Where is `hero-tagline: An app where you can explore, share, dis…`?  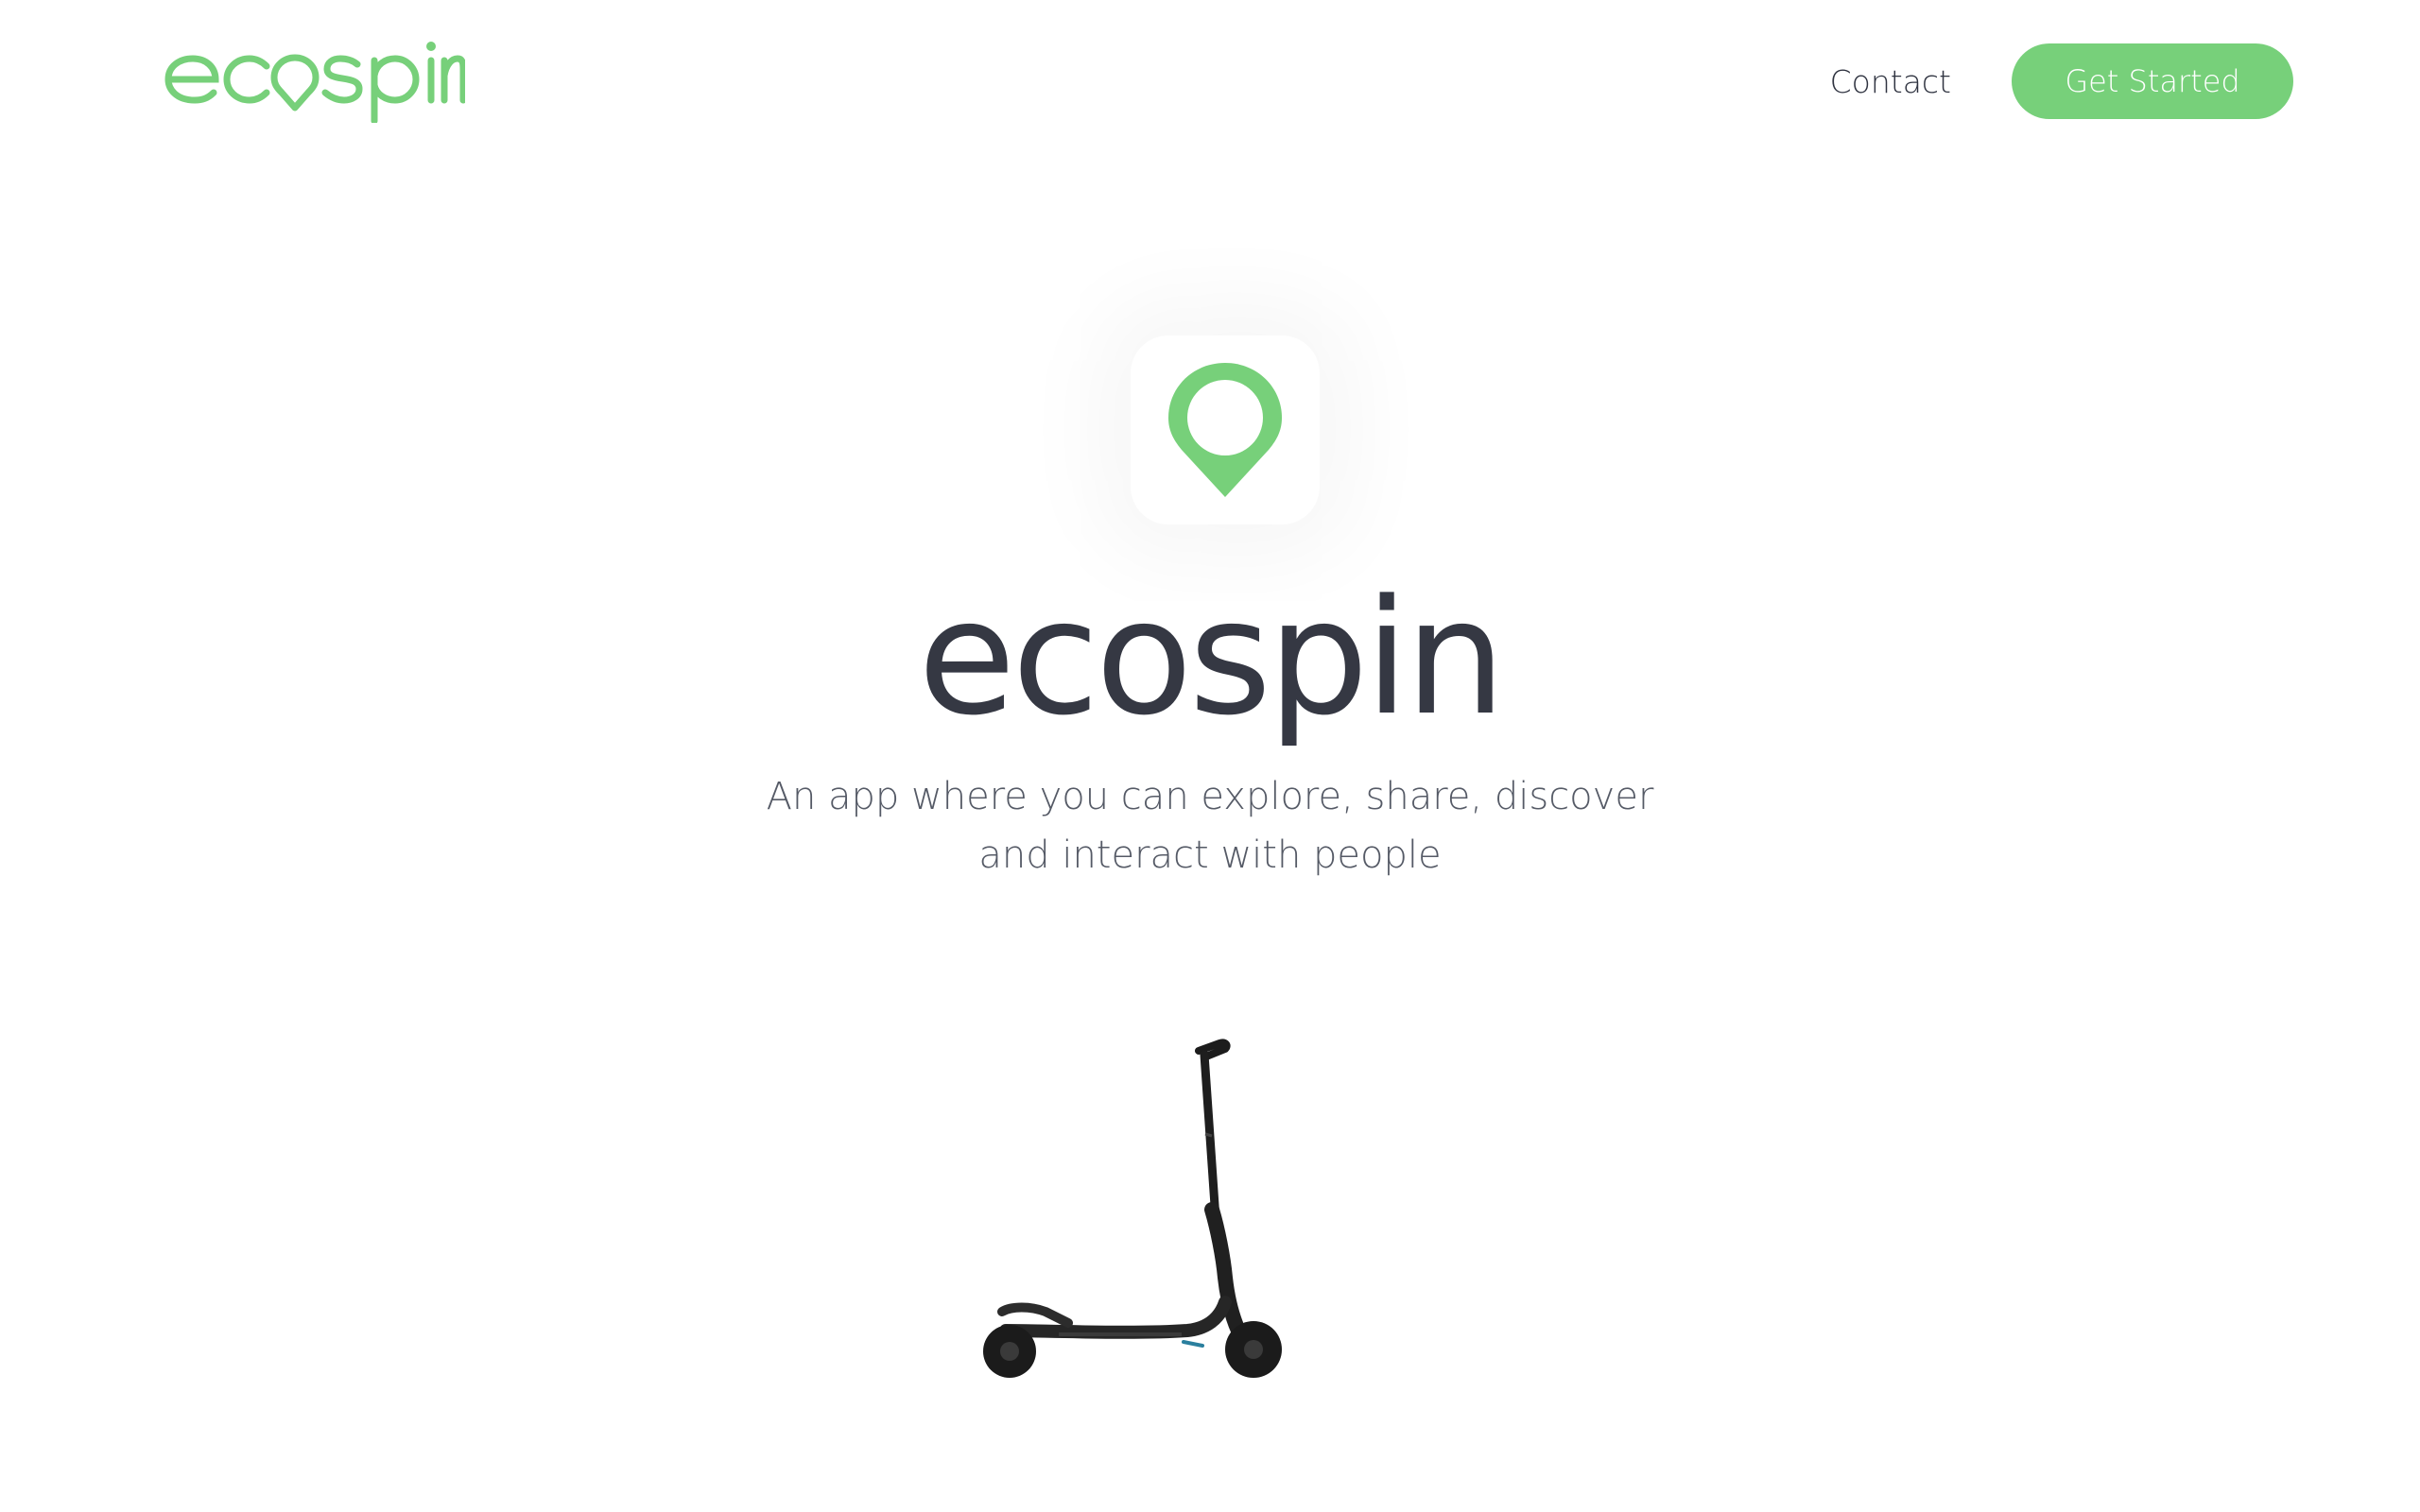 hero-tagline: An app where you can explore, share, dis… is located at coordinates (1210, 826).